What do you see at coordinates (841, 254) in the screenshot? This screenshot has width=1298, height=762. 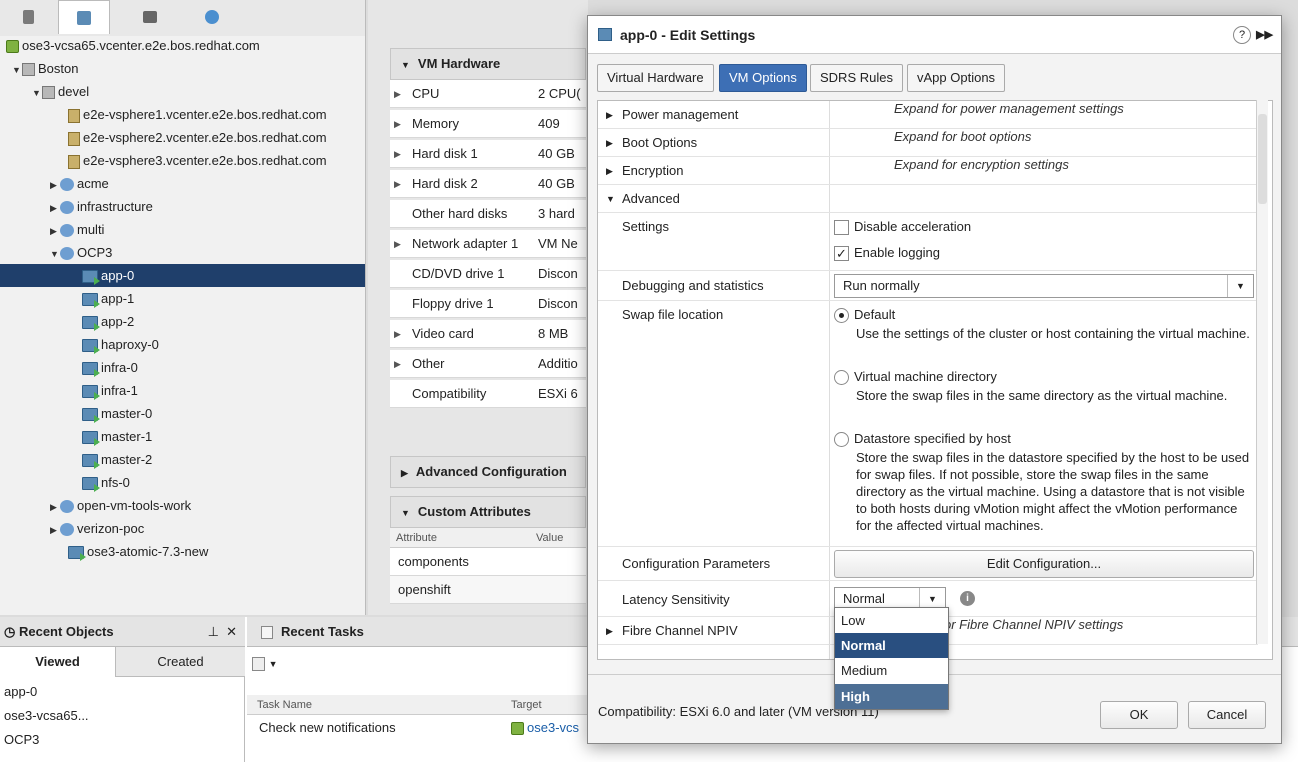 I see `check-icon: ✓` at bounding box center [841, 254].